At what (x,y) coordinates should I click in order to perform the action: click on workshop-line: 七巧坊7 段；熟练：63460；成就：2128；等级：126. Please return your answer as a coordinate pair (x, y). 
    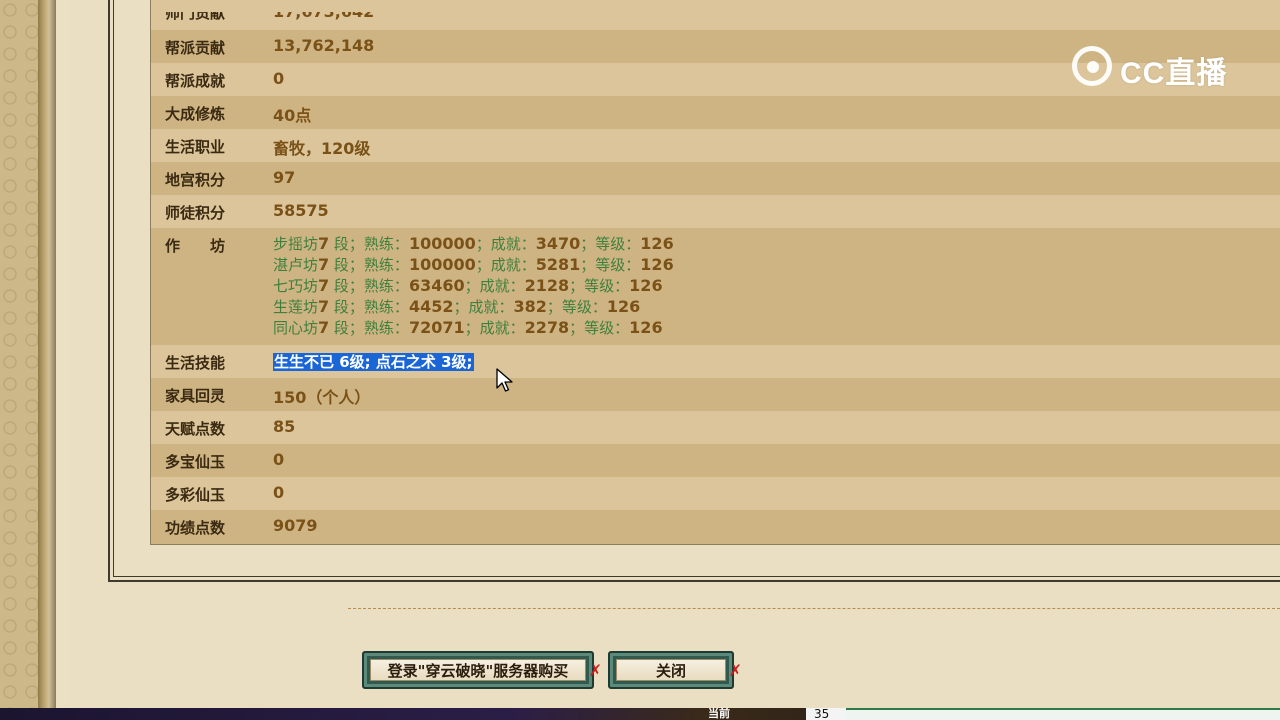
    Looking at the image, I should click on (468, 285).